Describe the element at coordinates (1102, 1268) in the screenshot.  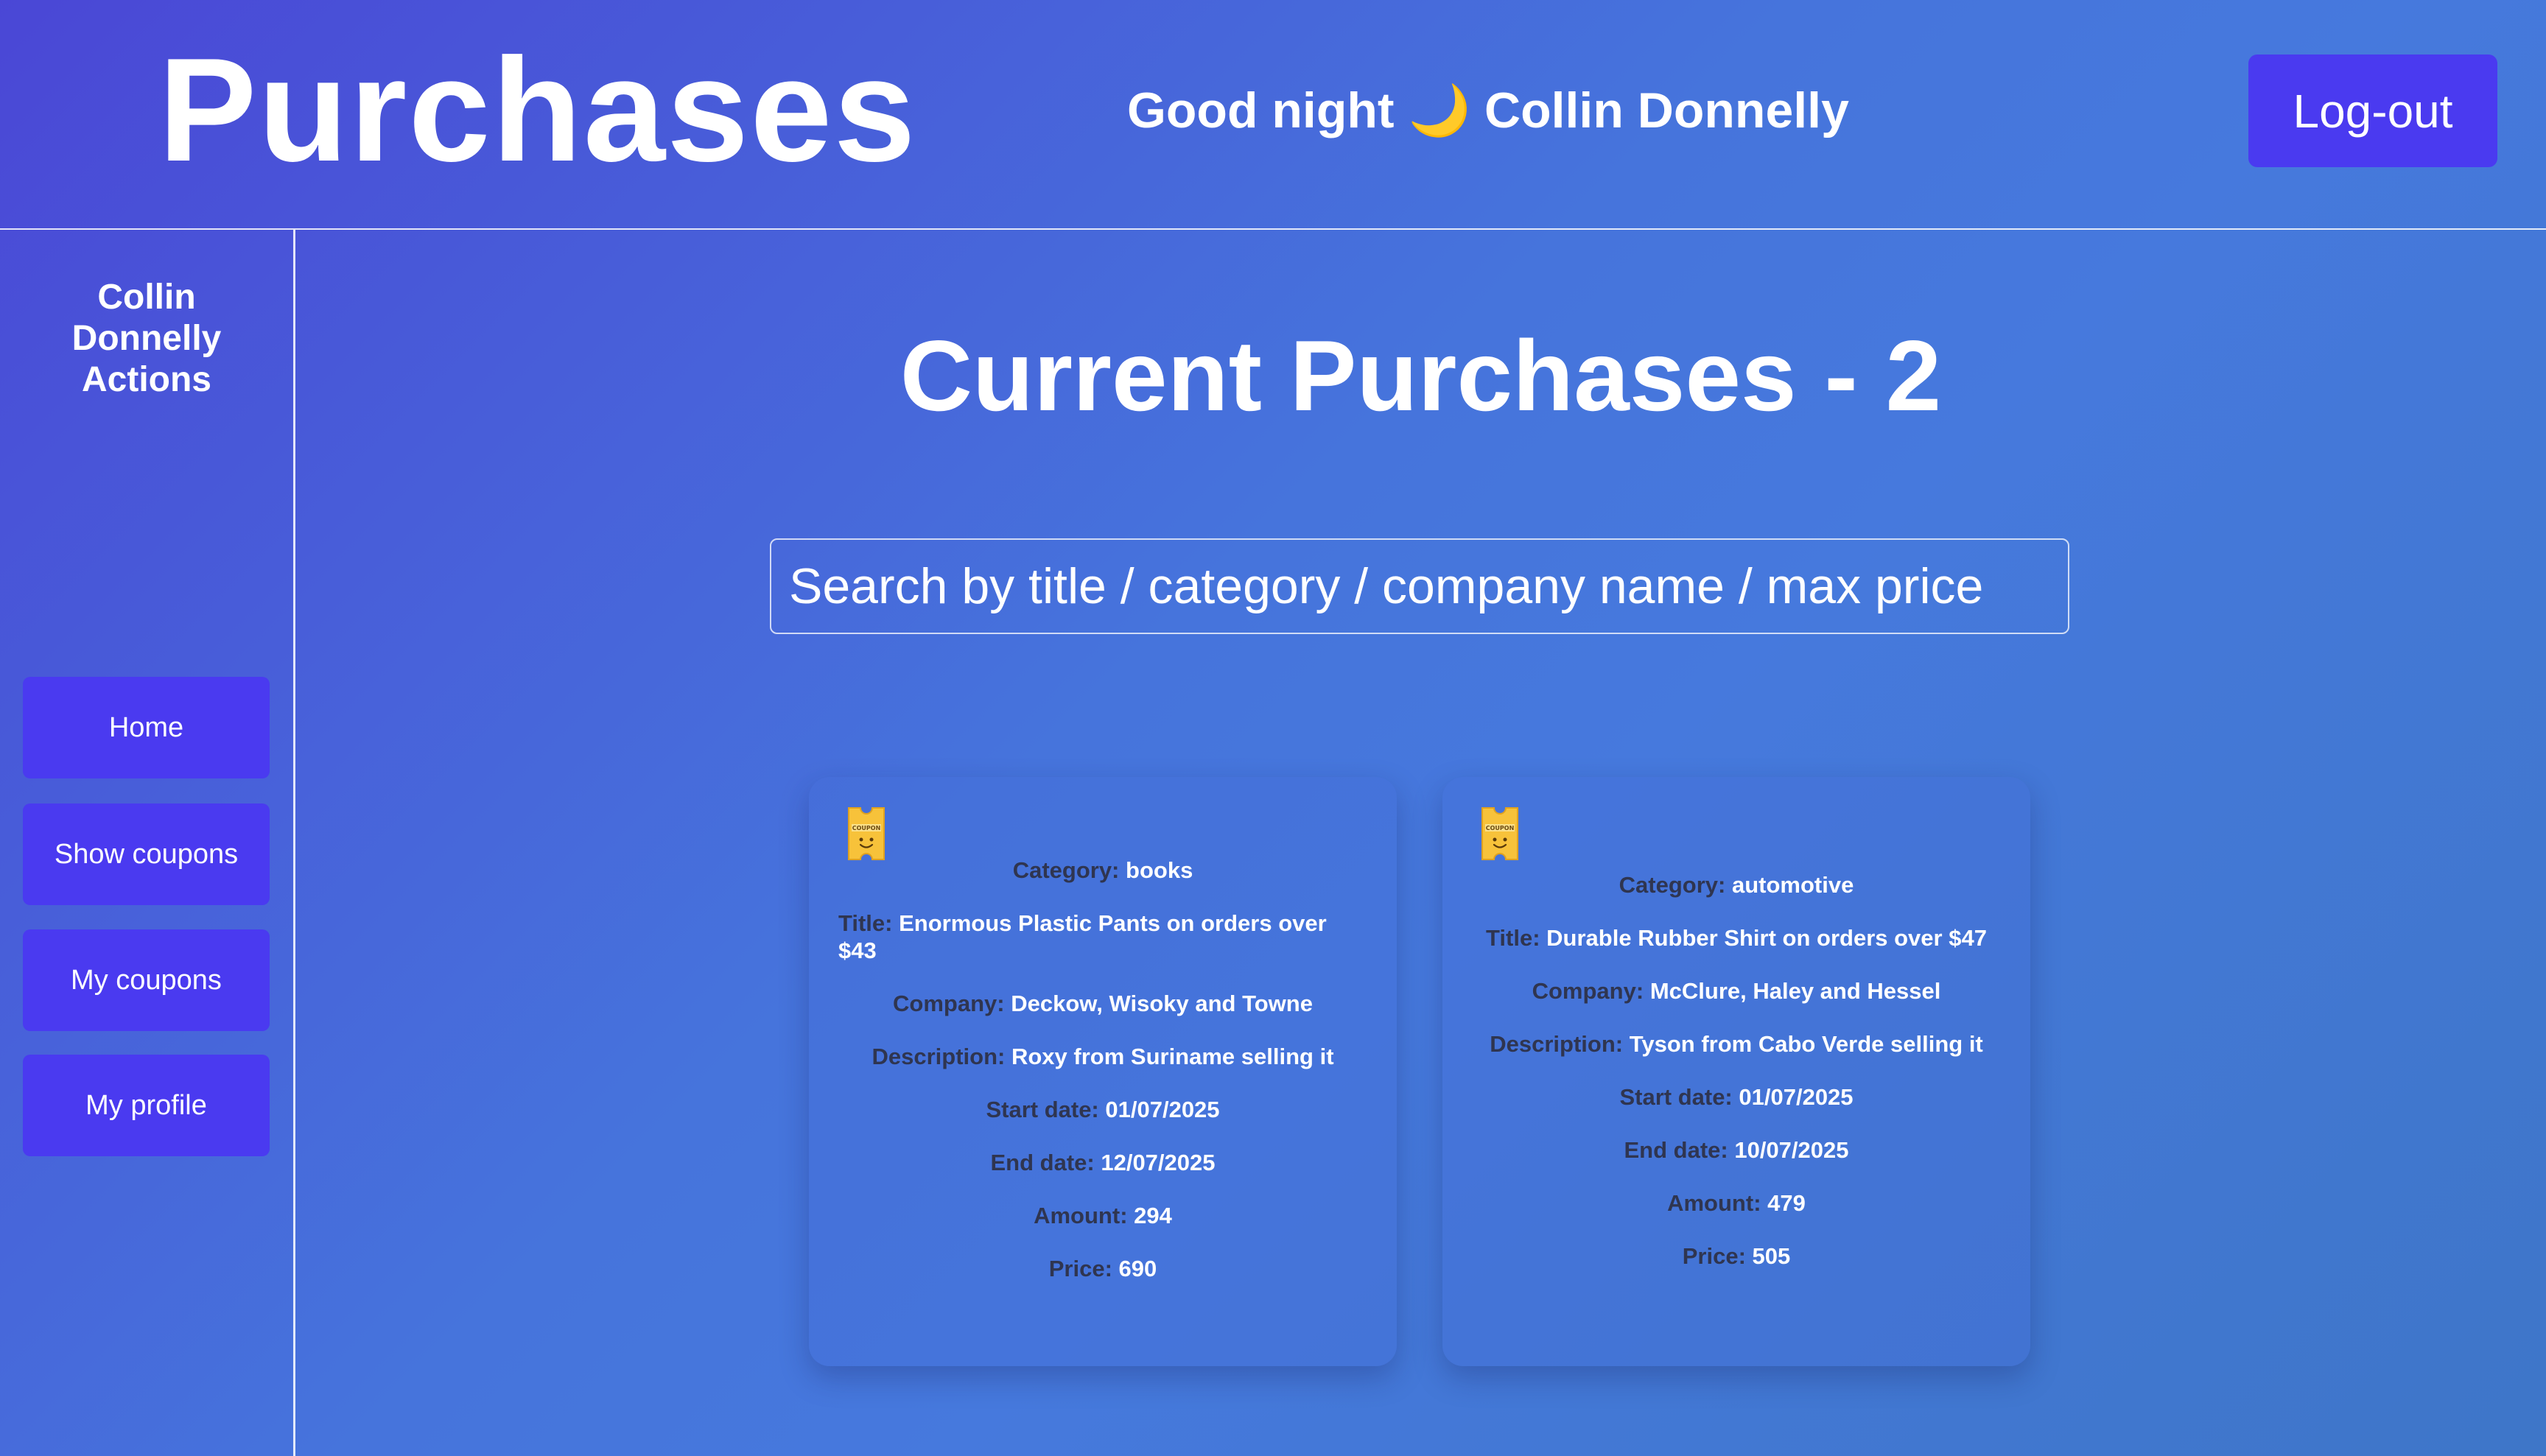
I see `coupon-price: Price: 690` at that location.